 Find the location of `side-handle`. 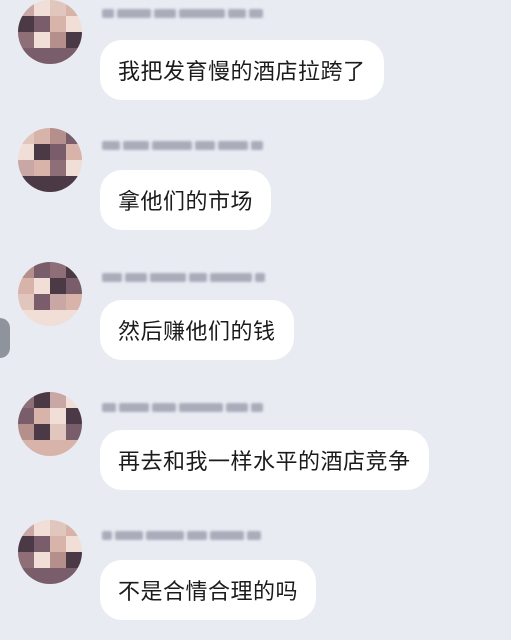

side-handle is located at coordinates (5, 338).